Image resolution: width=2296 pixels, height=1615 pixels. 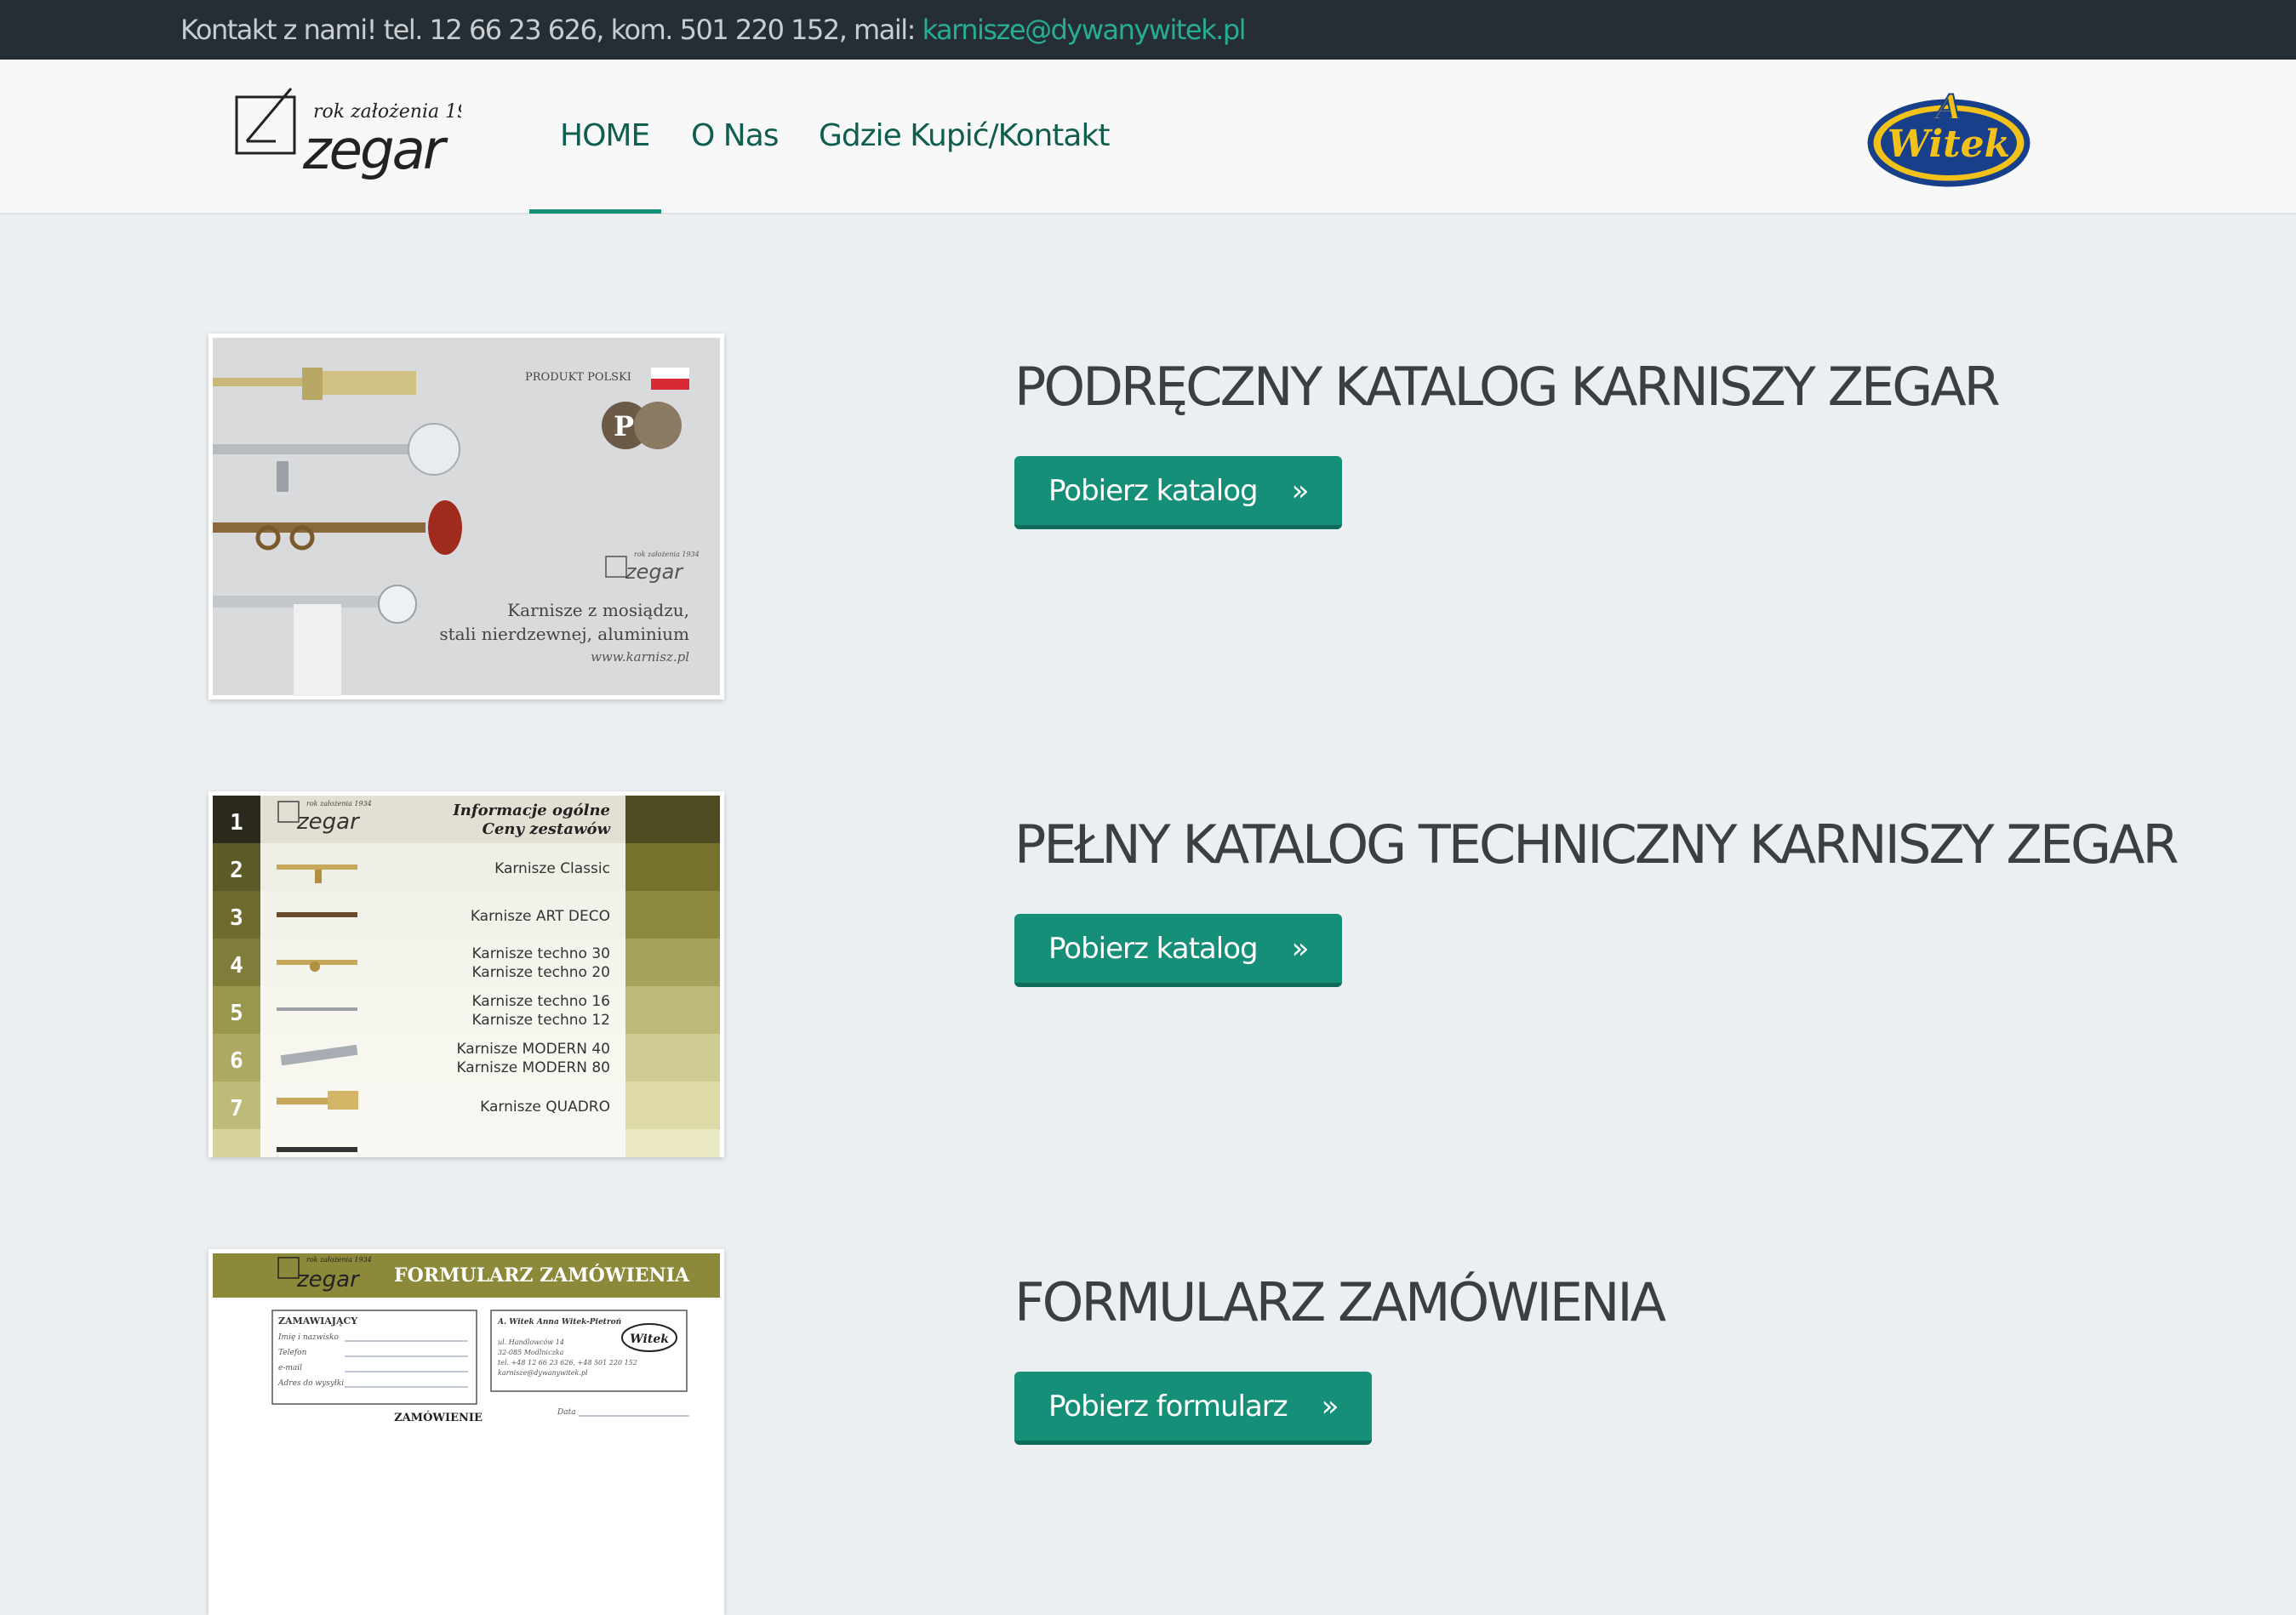 I want to click on thumb-item-label: Karnisze techno 12, so click(x=540, y=1020).